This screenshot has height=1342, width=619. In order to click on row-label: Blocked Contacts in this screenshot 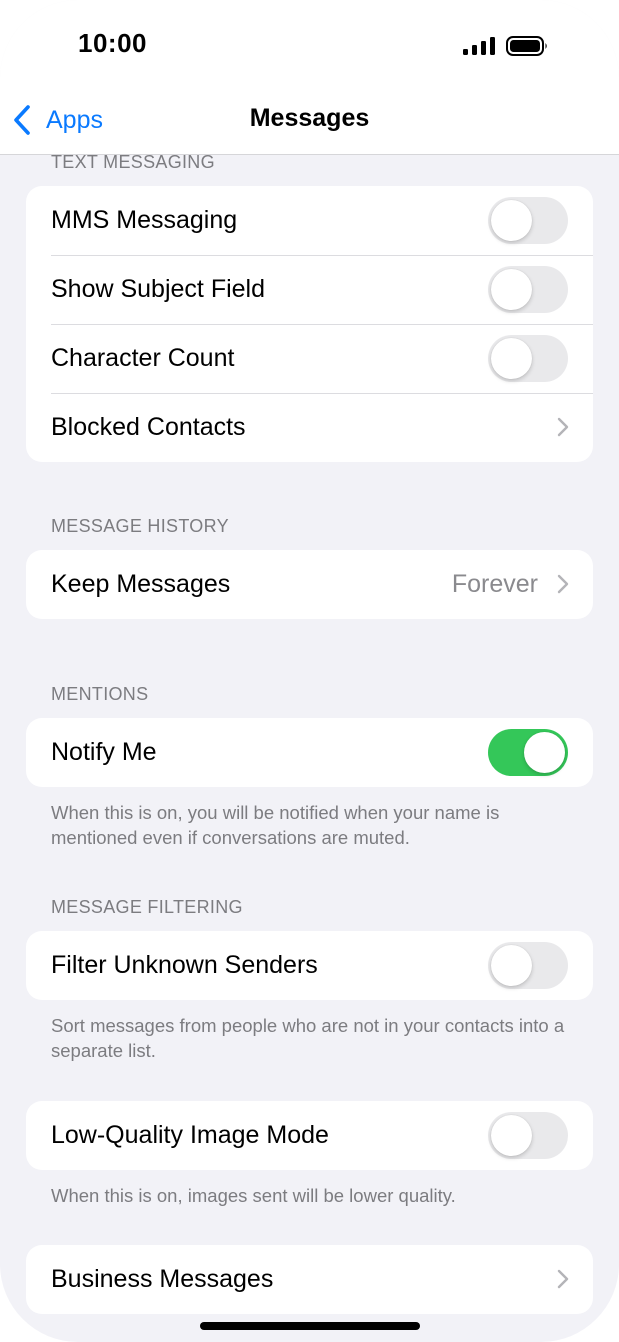, I will do `click(148, 427)`.